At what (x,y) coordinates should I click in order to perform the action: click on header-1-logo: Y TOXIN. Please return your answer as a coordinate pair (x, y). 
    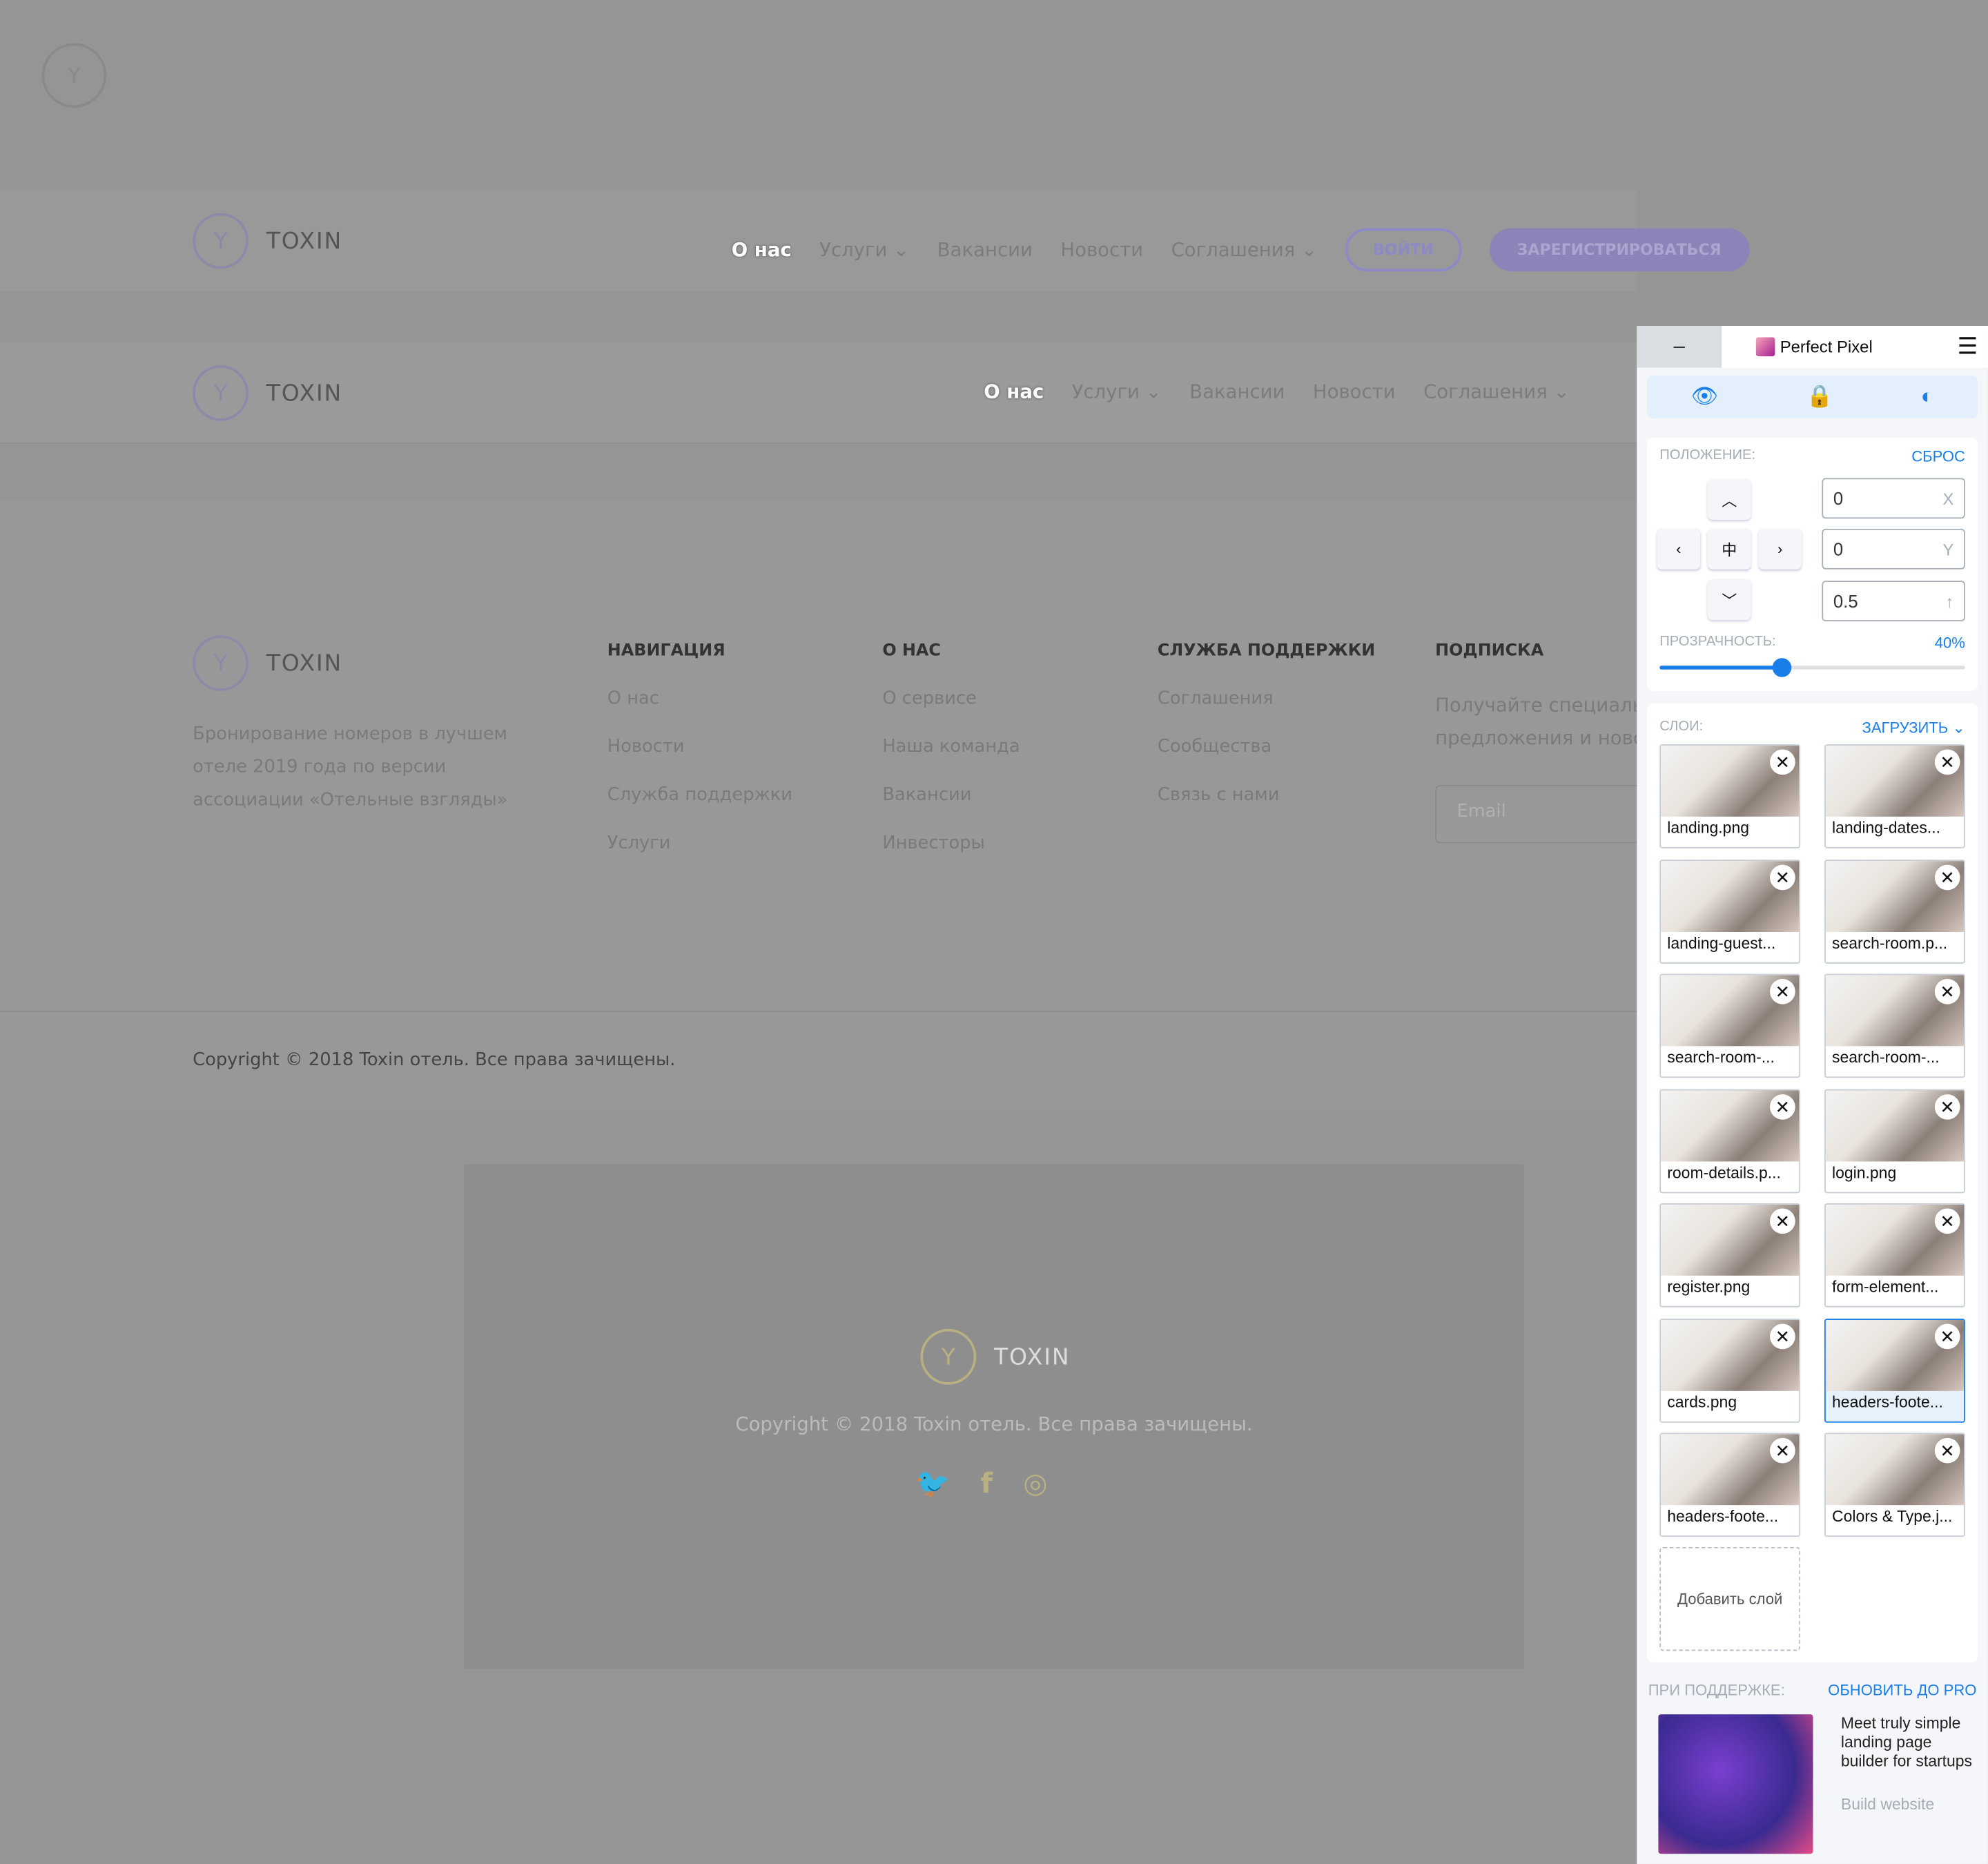
    Looking at the image, I should click on (267, 241).